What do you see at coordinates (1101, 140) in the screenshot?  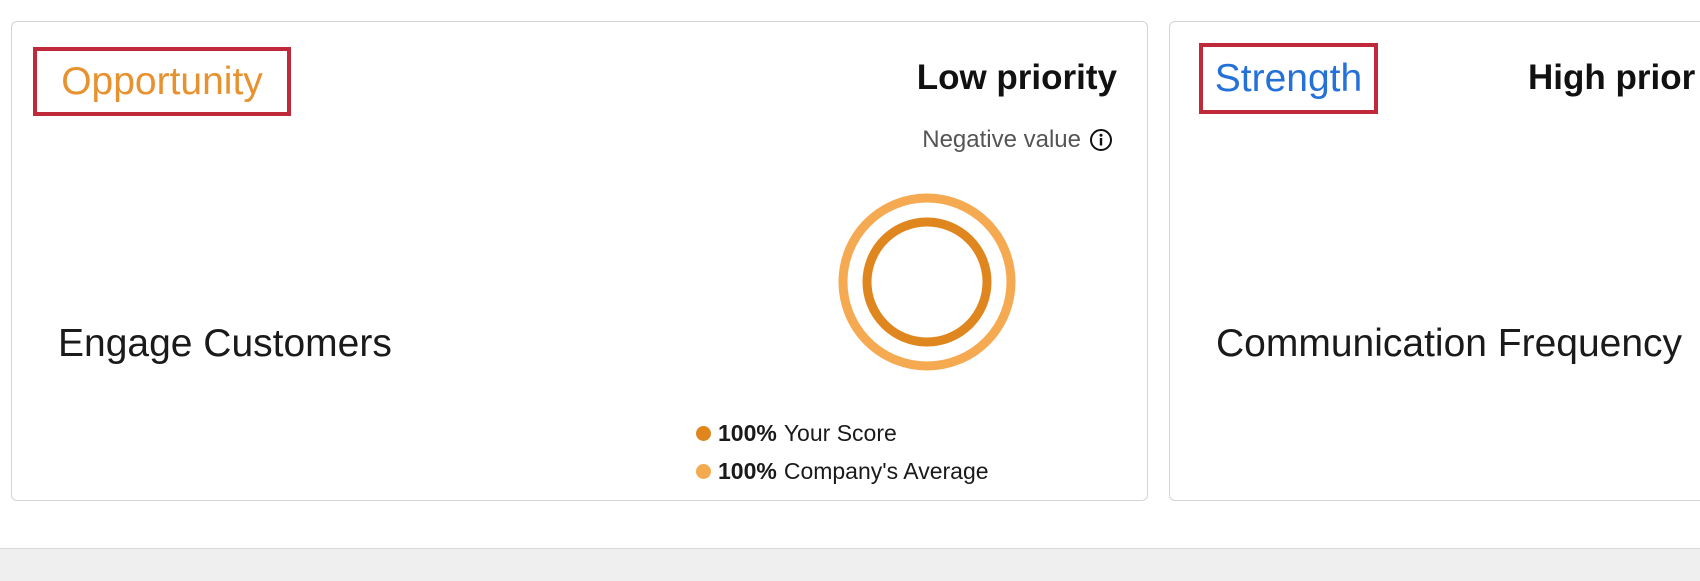 I see `info-icon` at bounding box center [1101, 140].